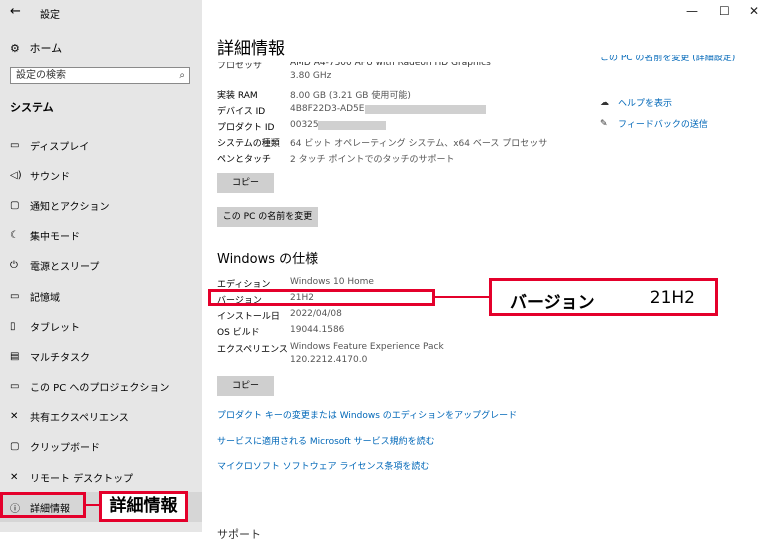 Image resolution: width=768 pixels, height=542 pixels. I want to click on storage-icon: ▭, so click(15, 296).